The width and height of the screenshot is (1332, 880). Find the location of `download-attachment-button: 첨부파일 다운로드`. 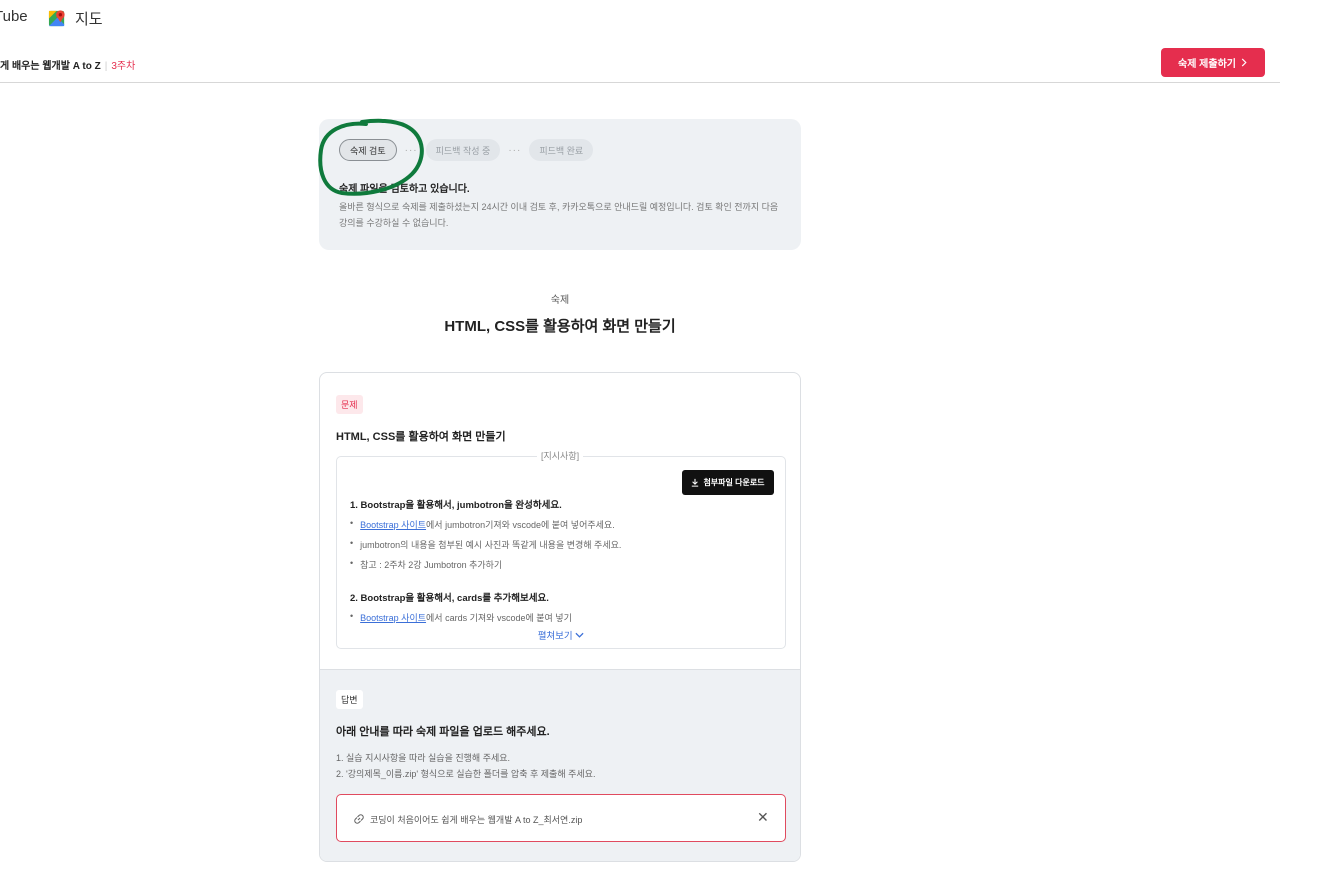

download-attachment-button: 첨부파일 다운로드 is located at coordinates (728, 482).